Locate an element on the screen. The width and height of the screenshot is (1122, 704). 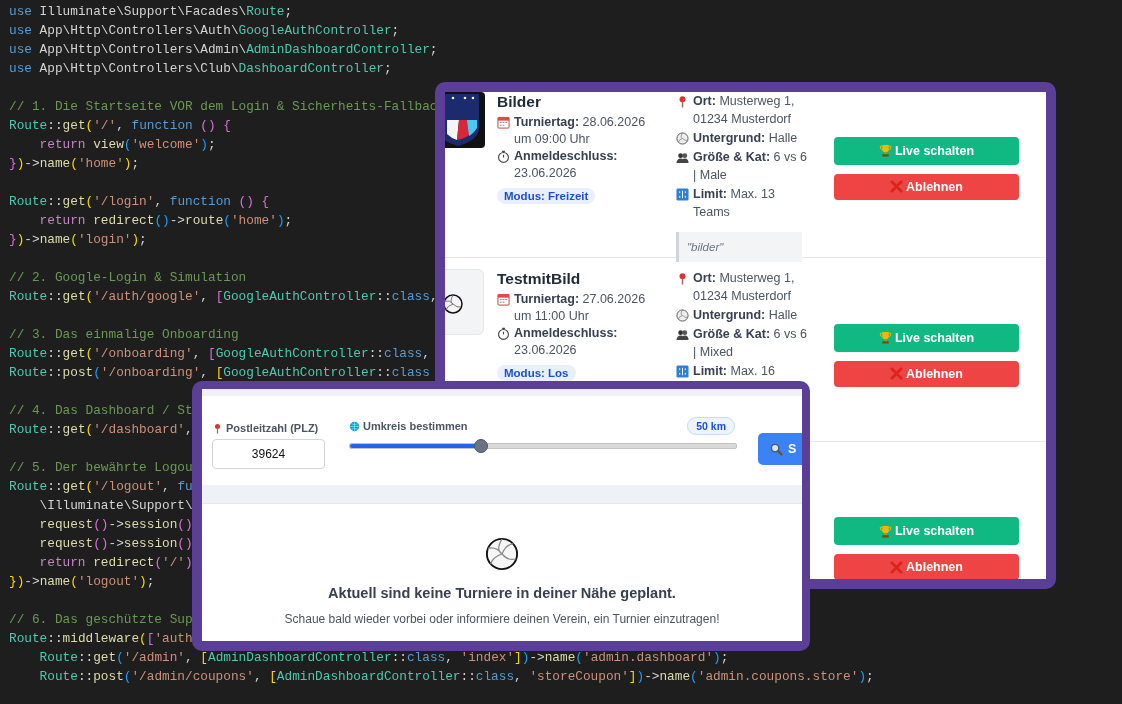
tournament-title: TestmitBild is located at coordinates (539, 278).